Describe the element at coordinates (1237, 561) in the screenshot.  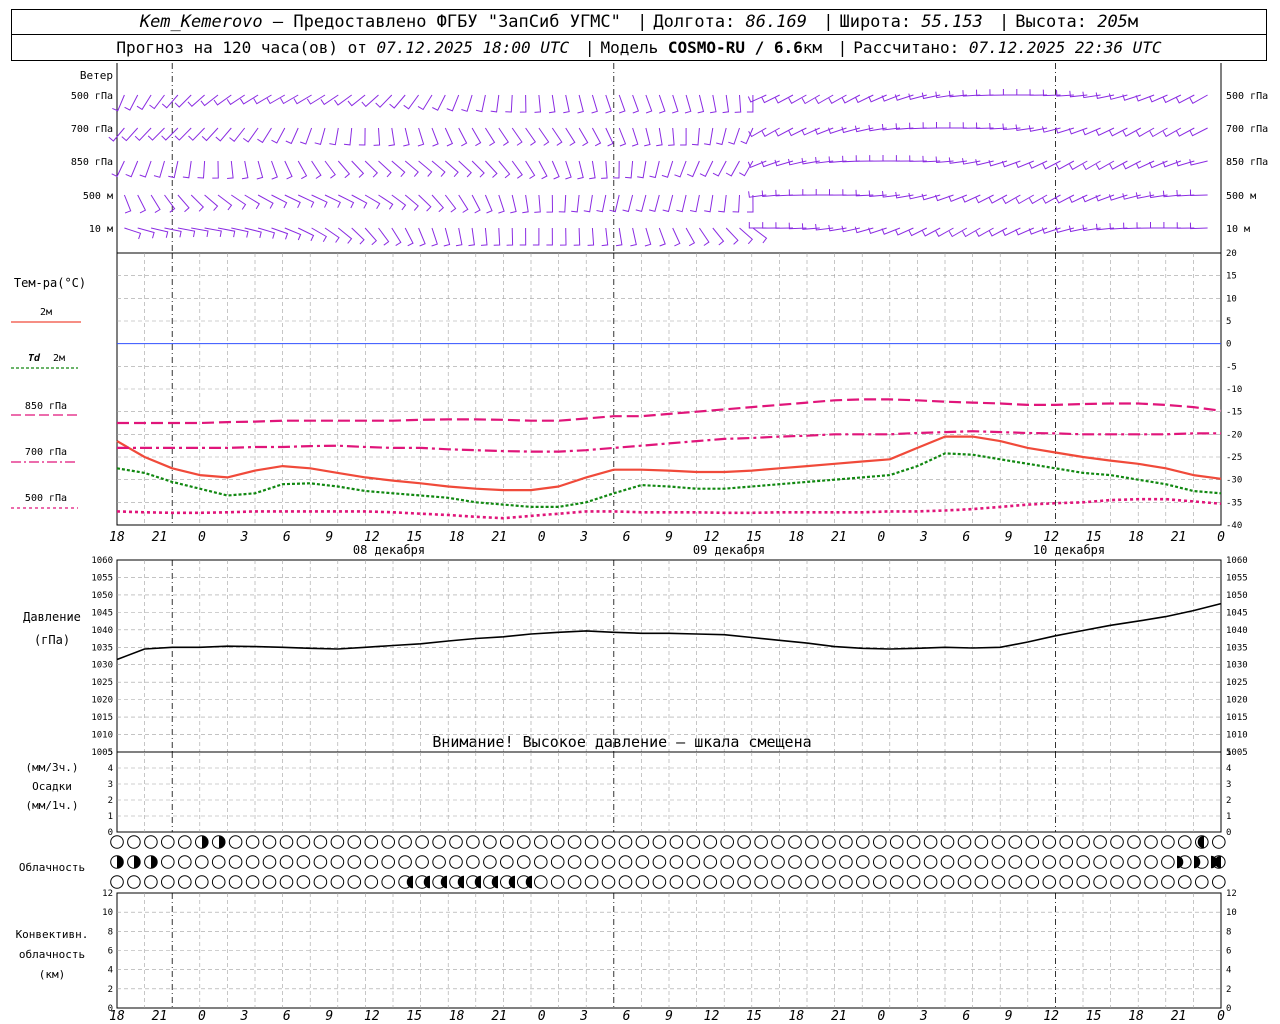
I see `pressure-ytick-label-right: 1060` at that location.